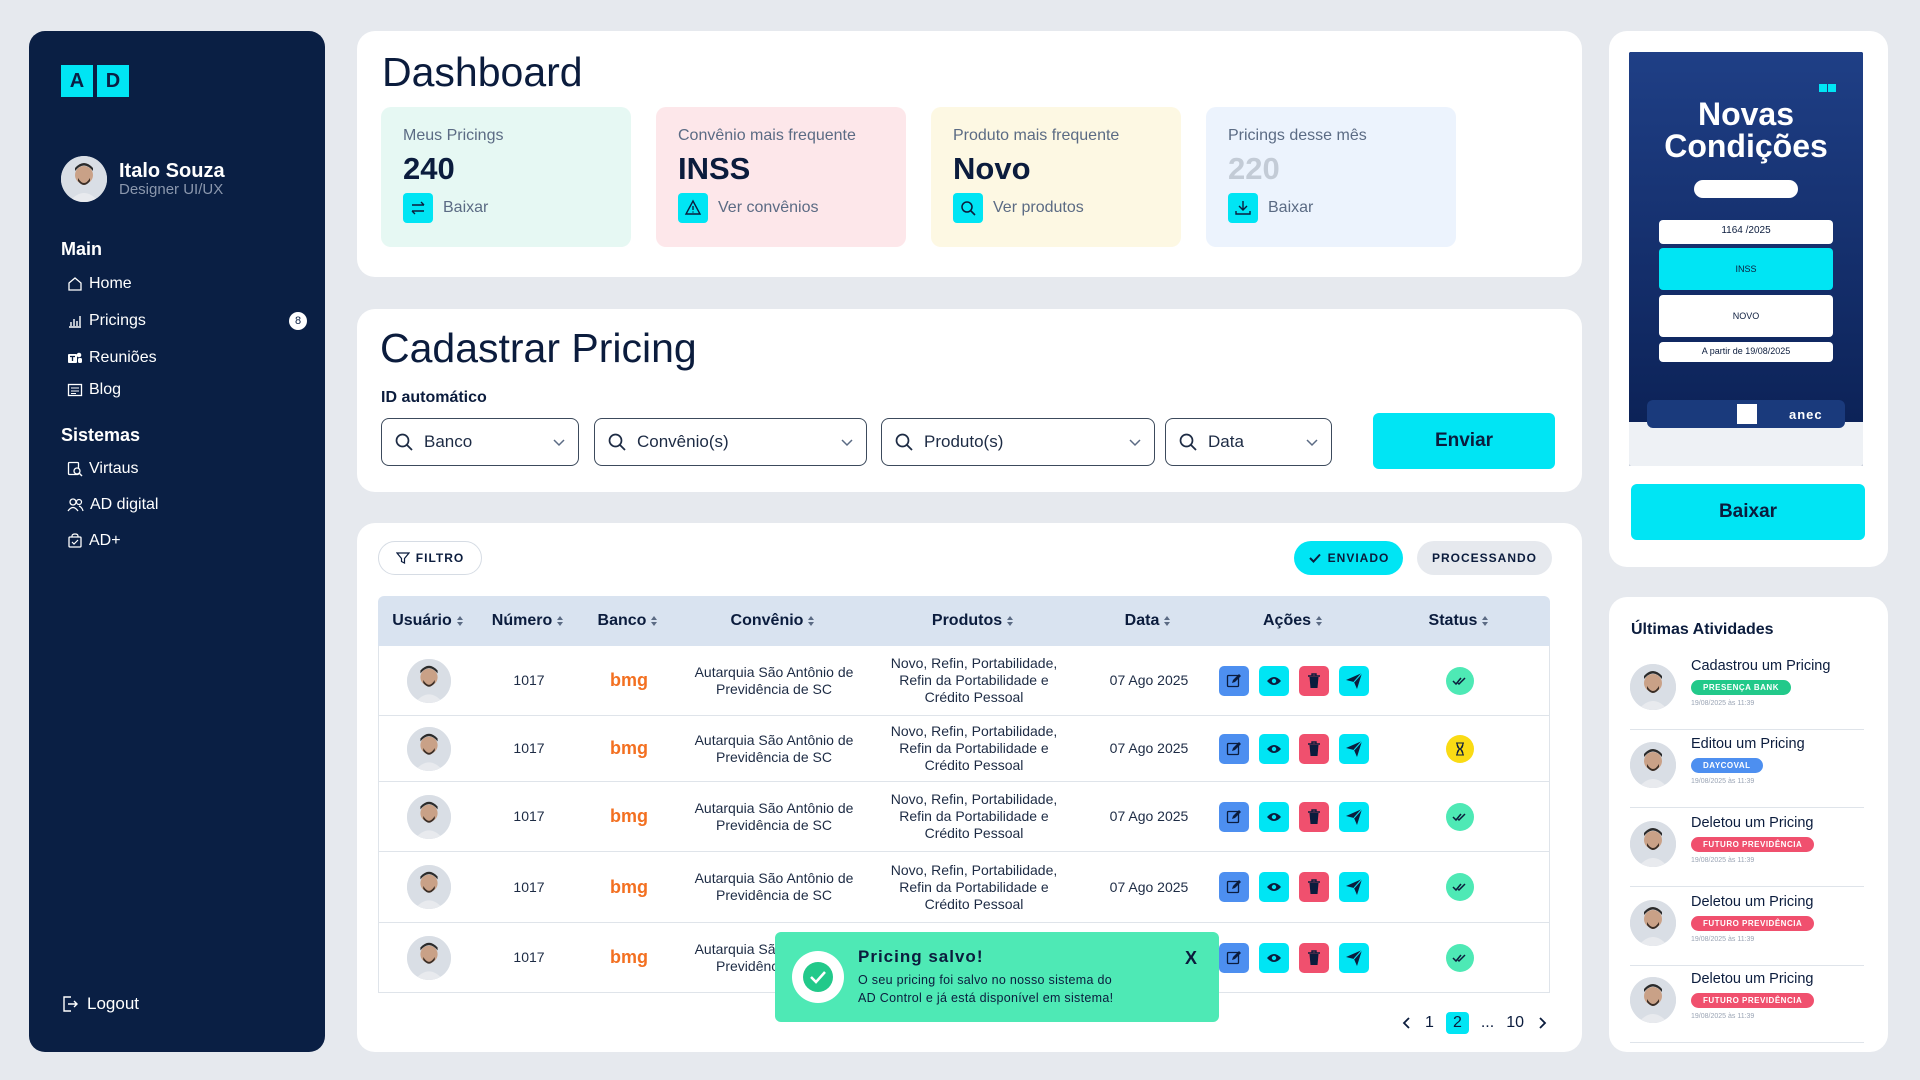 This screenshot has height=1080, width=1920. I want to click on sidebar-item-pricings: Pricings 8, so click(187, 321).